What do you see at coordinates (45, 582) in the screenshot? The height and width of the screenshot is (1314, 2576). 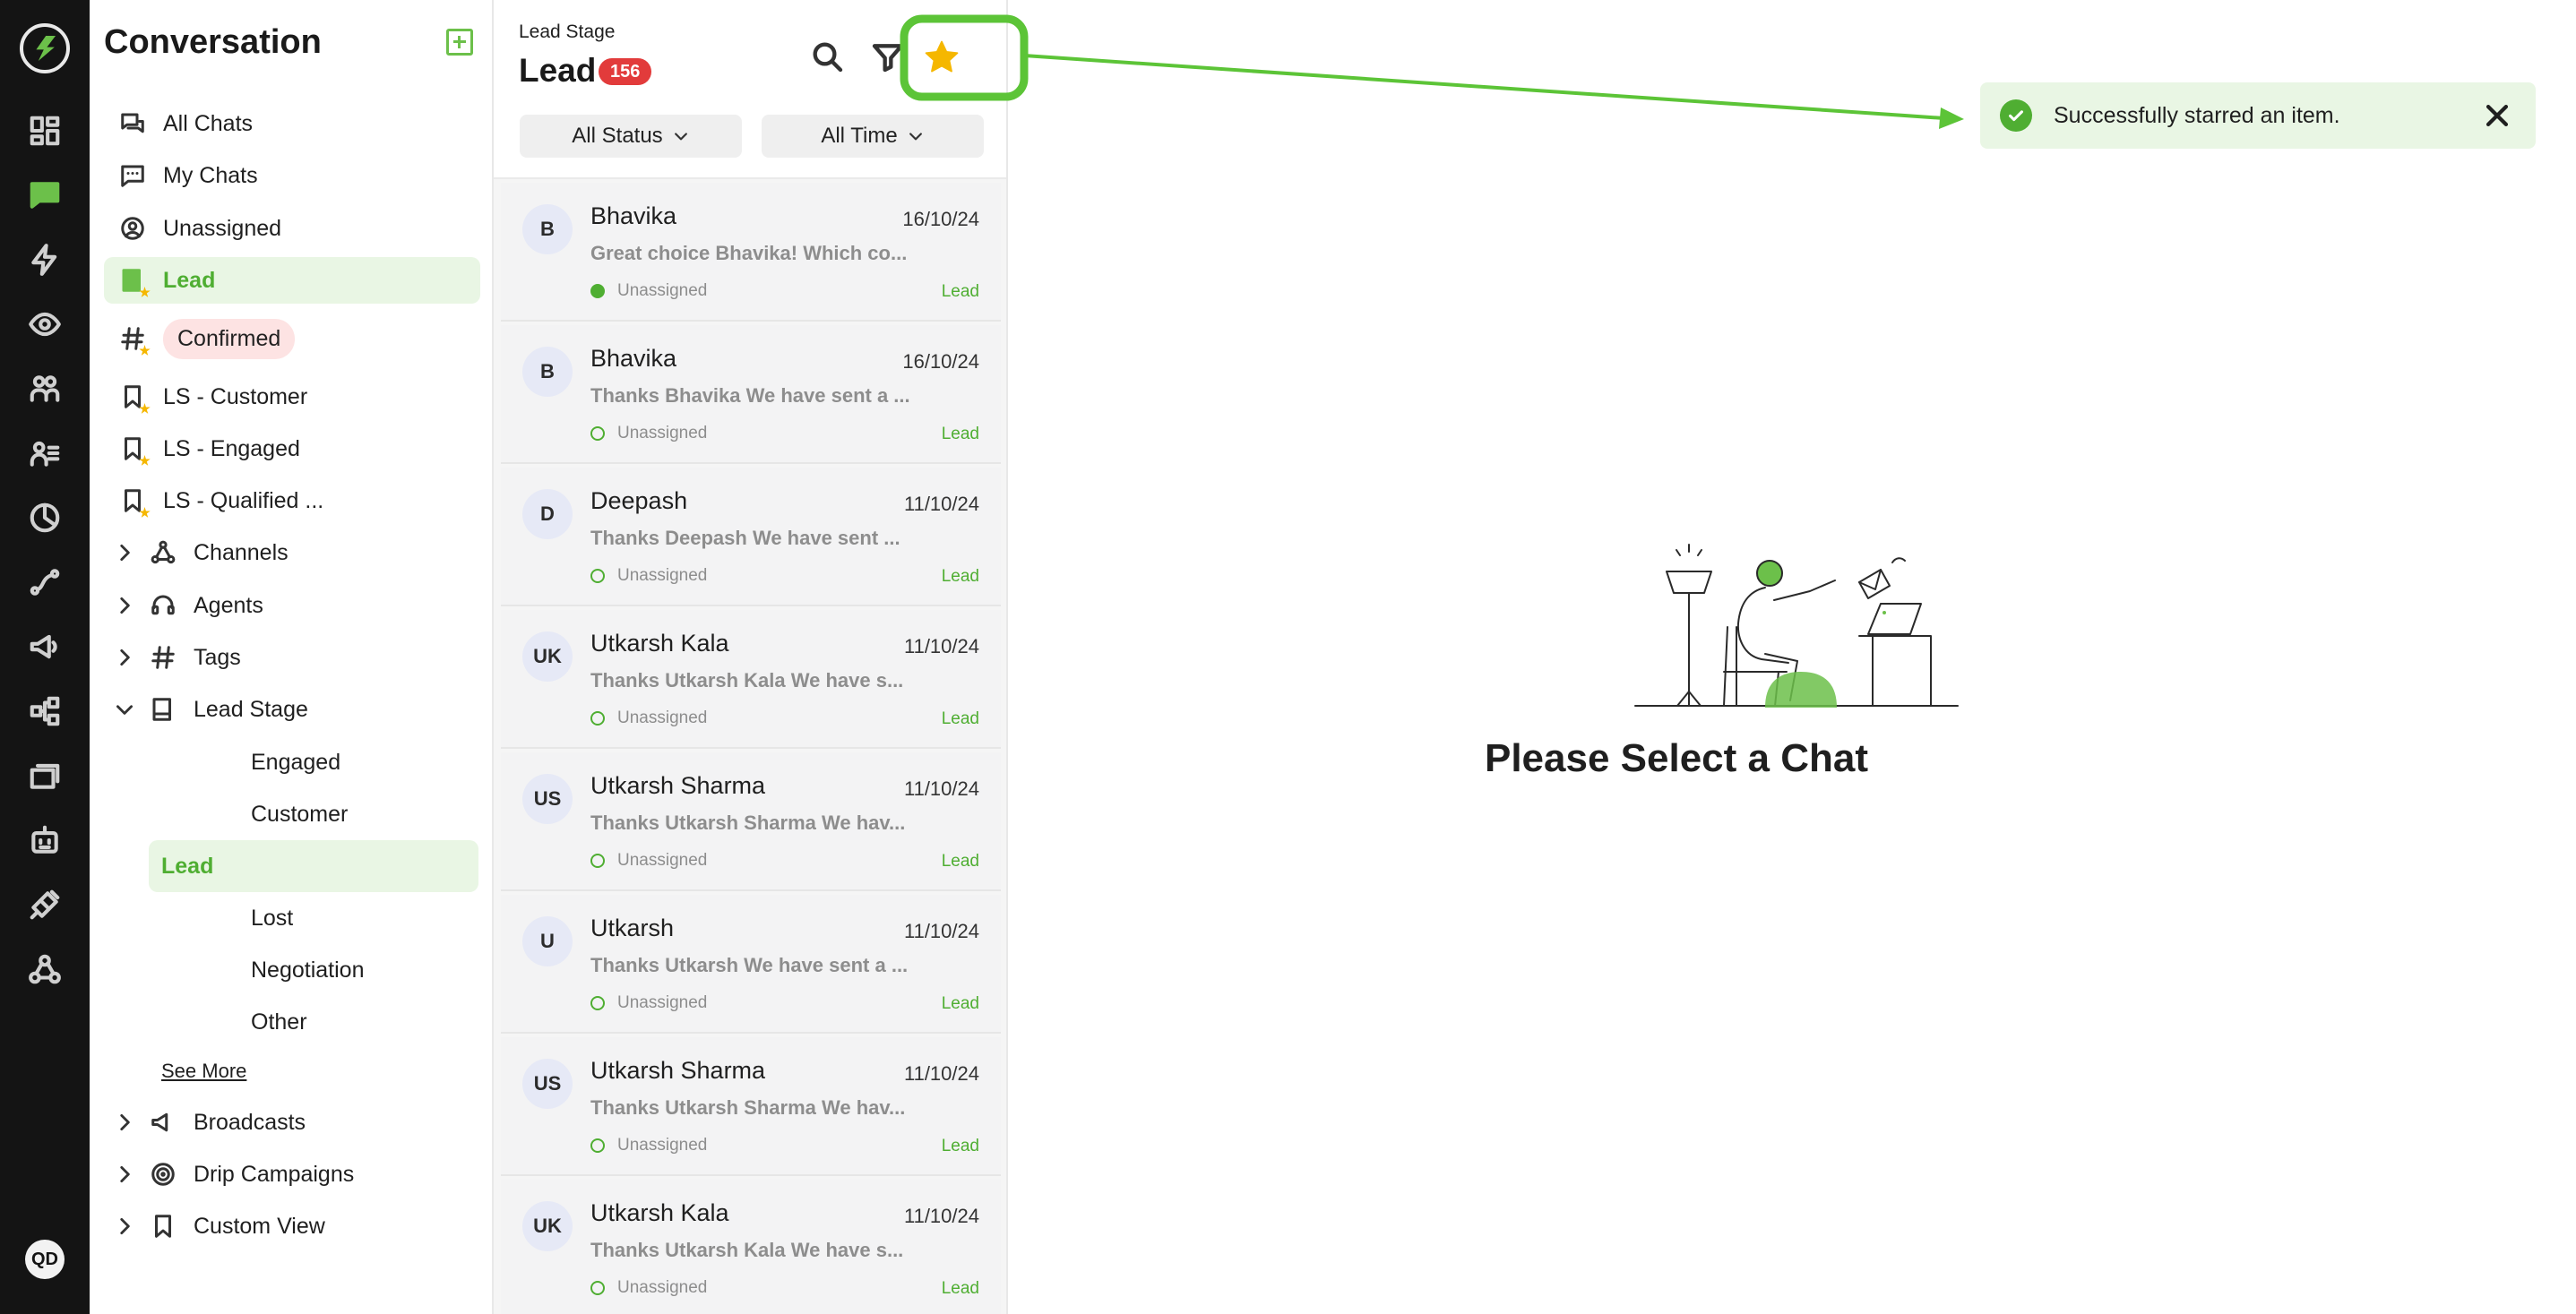 I see `route-icon` at bounding box center [45, 582].